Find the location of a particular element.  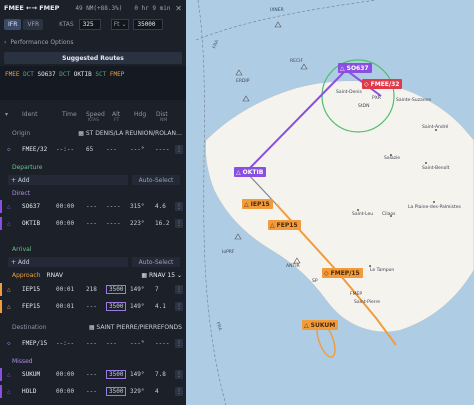

altitude-input: 35000 is located at coordinates (148, 24).